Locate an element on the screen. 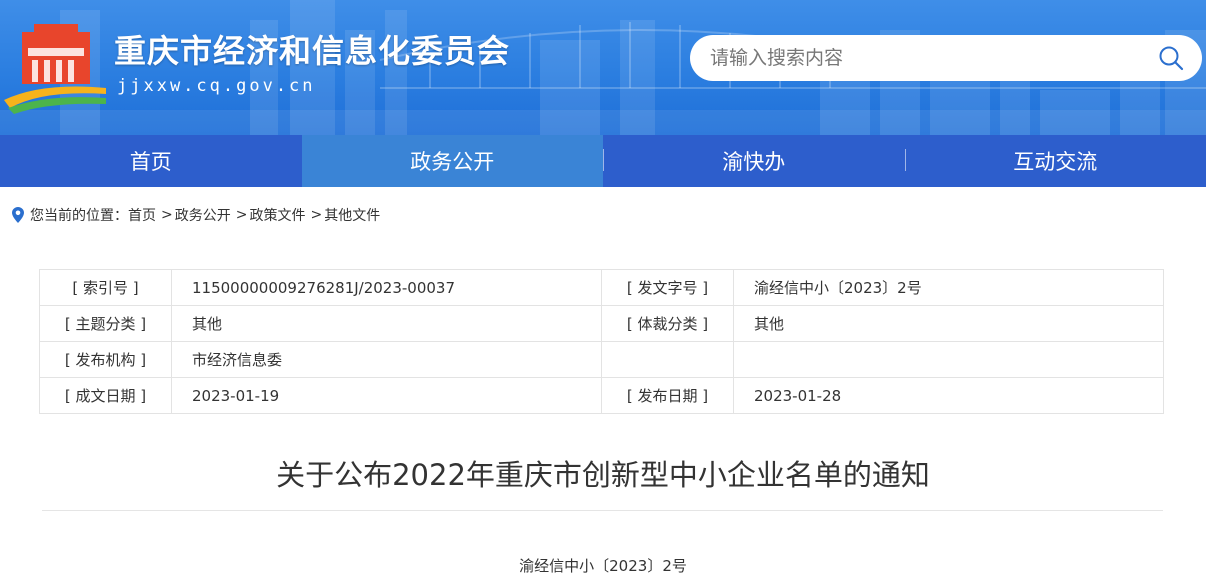  meta-key: [ 主题分类 ] is located at coordinates (105, 323).